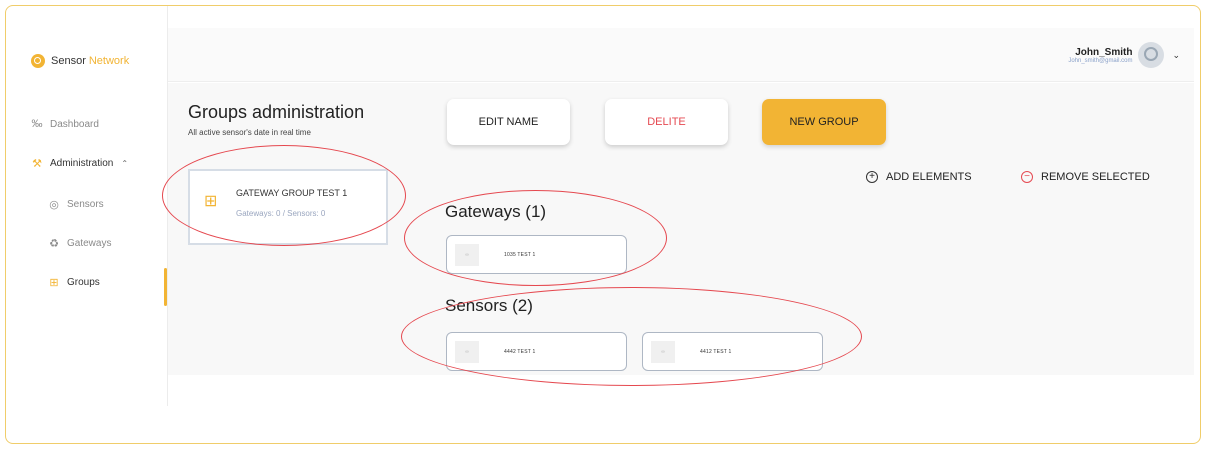 The width and height of the screenshot is (1207, 449). I want to click on sidebar-item-label: Gateways, so click(89, 243).